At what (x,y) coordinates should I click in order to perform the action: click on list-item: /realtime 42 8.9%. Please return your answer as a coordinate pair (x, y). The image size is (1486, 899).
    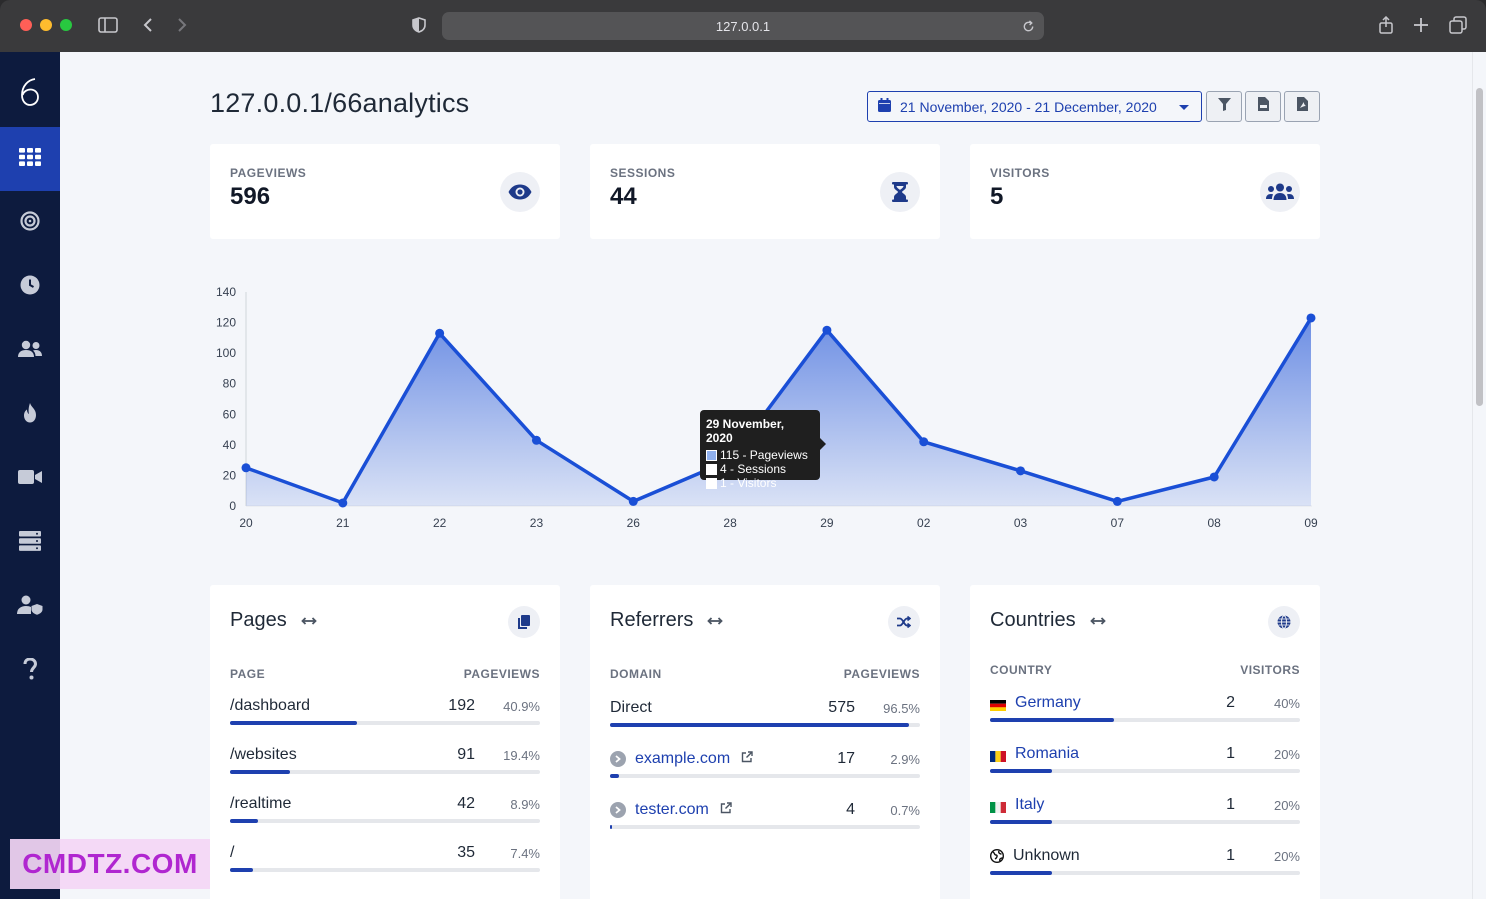
    Looking at the image, I should click on (385, 815).